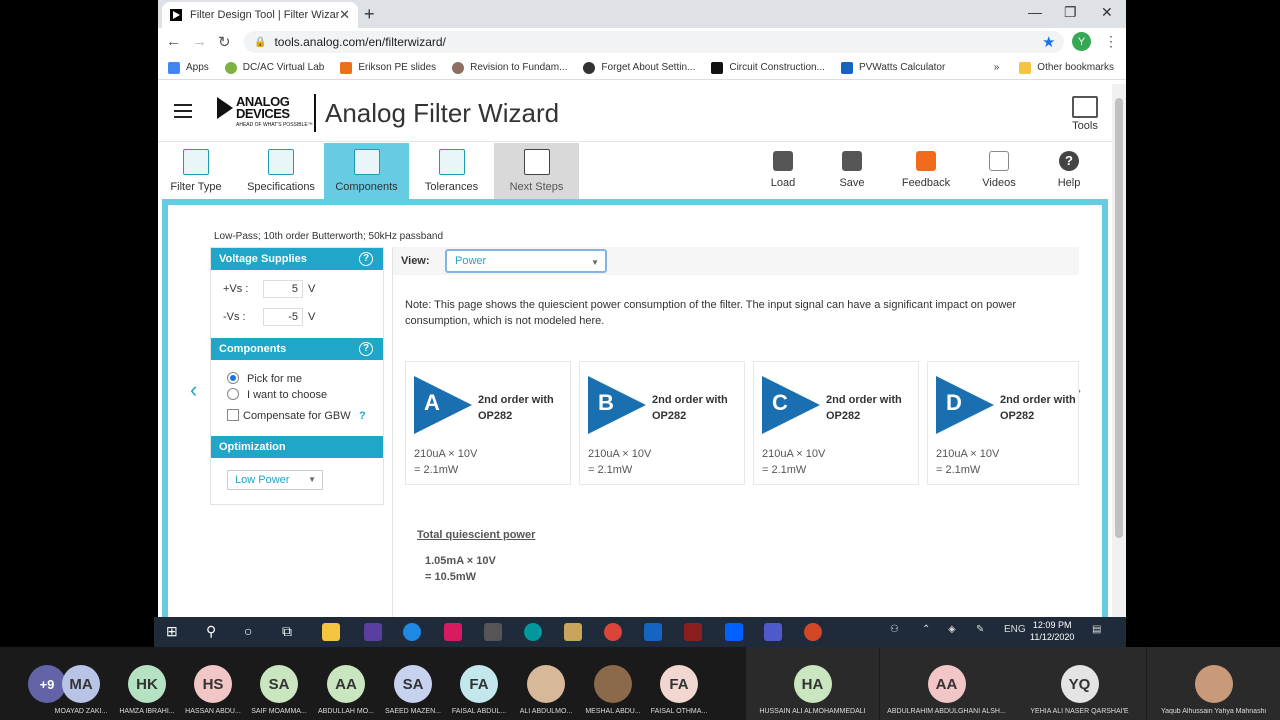 Image resolution: width=1280 pixels, height=720 pixels. I want to click on participant-avatar: SA, so click(413, 684).